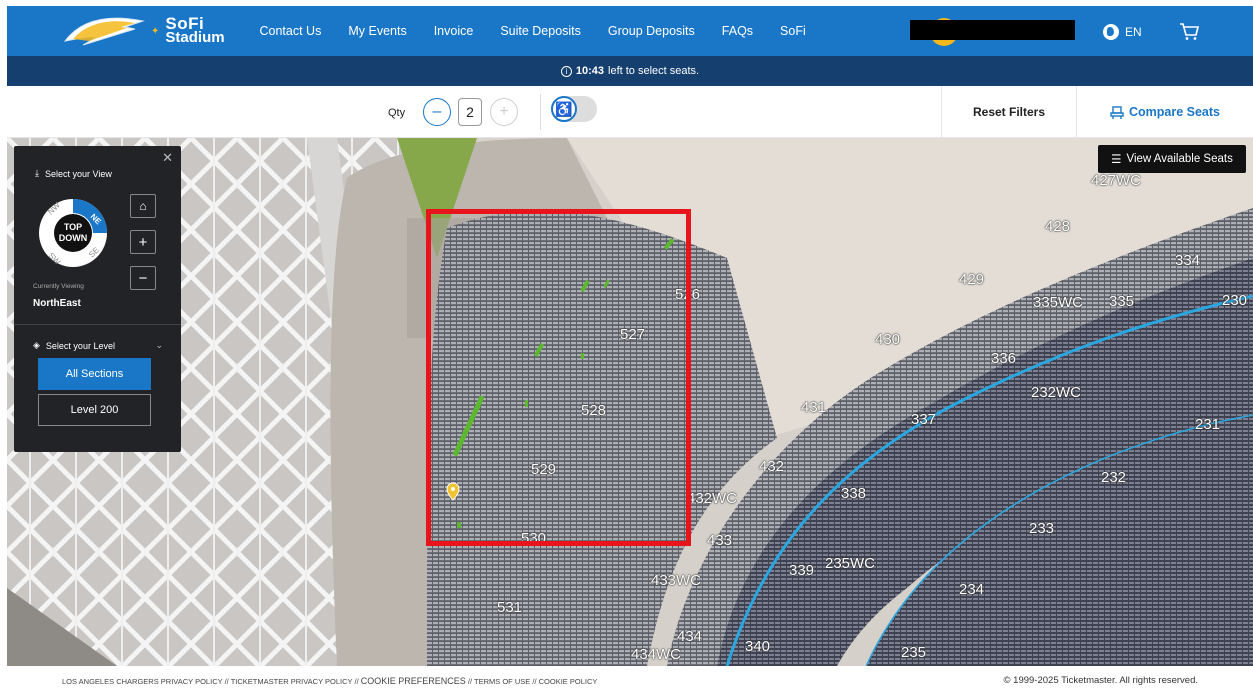 The width and height of the screenshot is (1253, 694). What do you see at coordinates (78, 173) in the screenshot?
I see `select-view-label: Select your View` at bounding box center [78, 173].